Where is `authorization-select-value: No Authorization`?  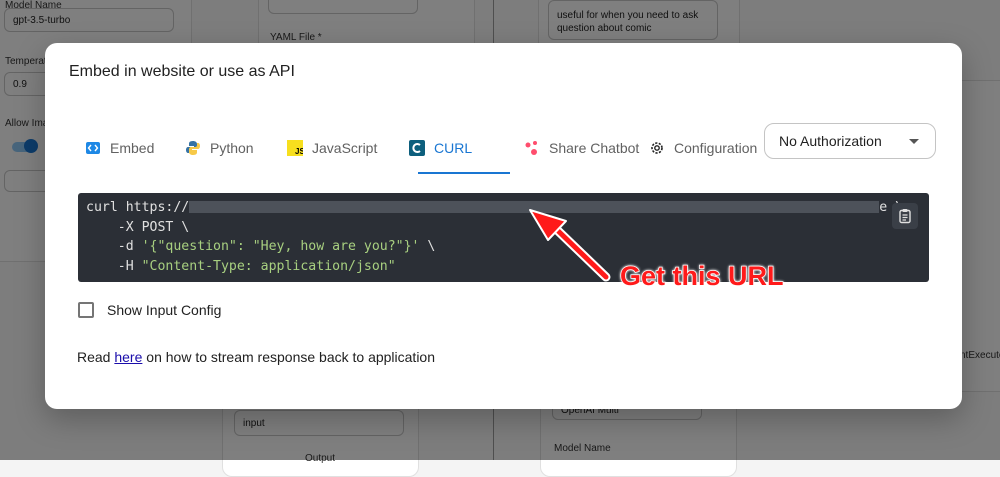
authorization-select-value: No Authorization is located at coordinates (830, 141).